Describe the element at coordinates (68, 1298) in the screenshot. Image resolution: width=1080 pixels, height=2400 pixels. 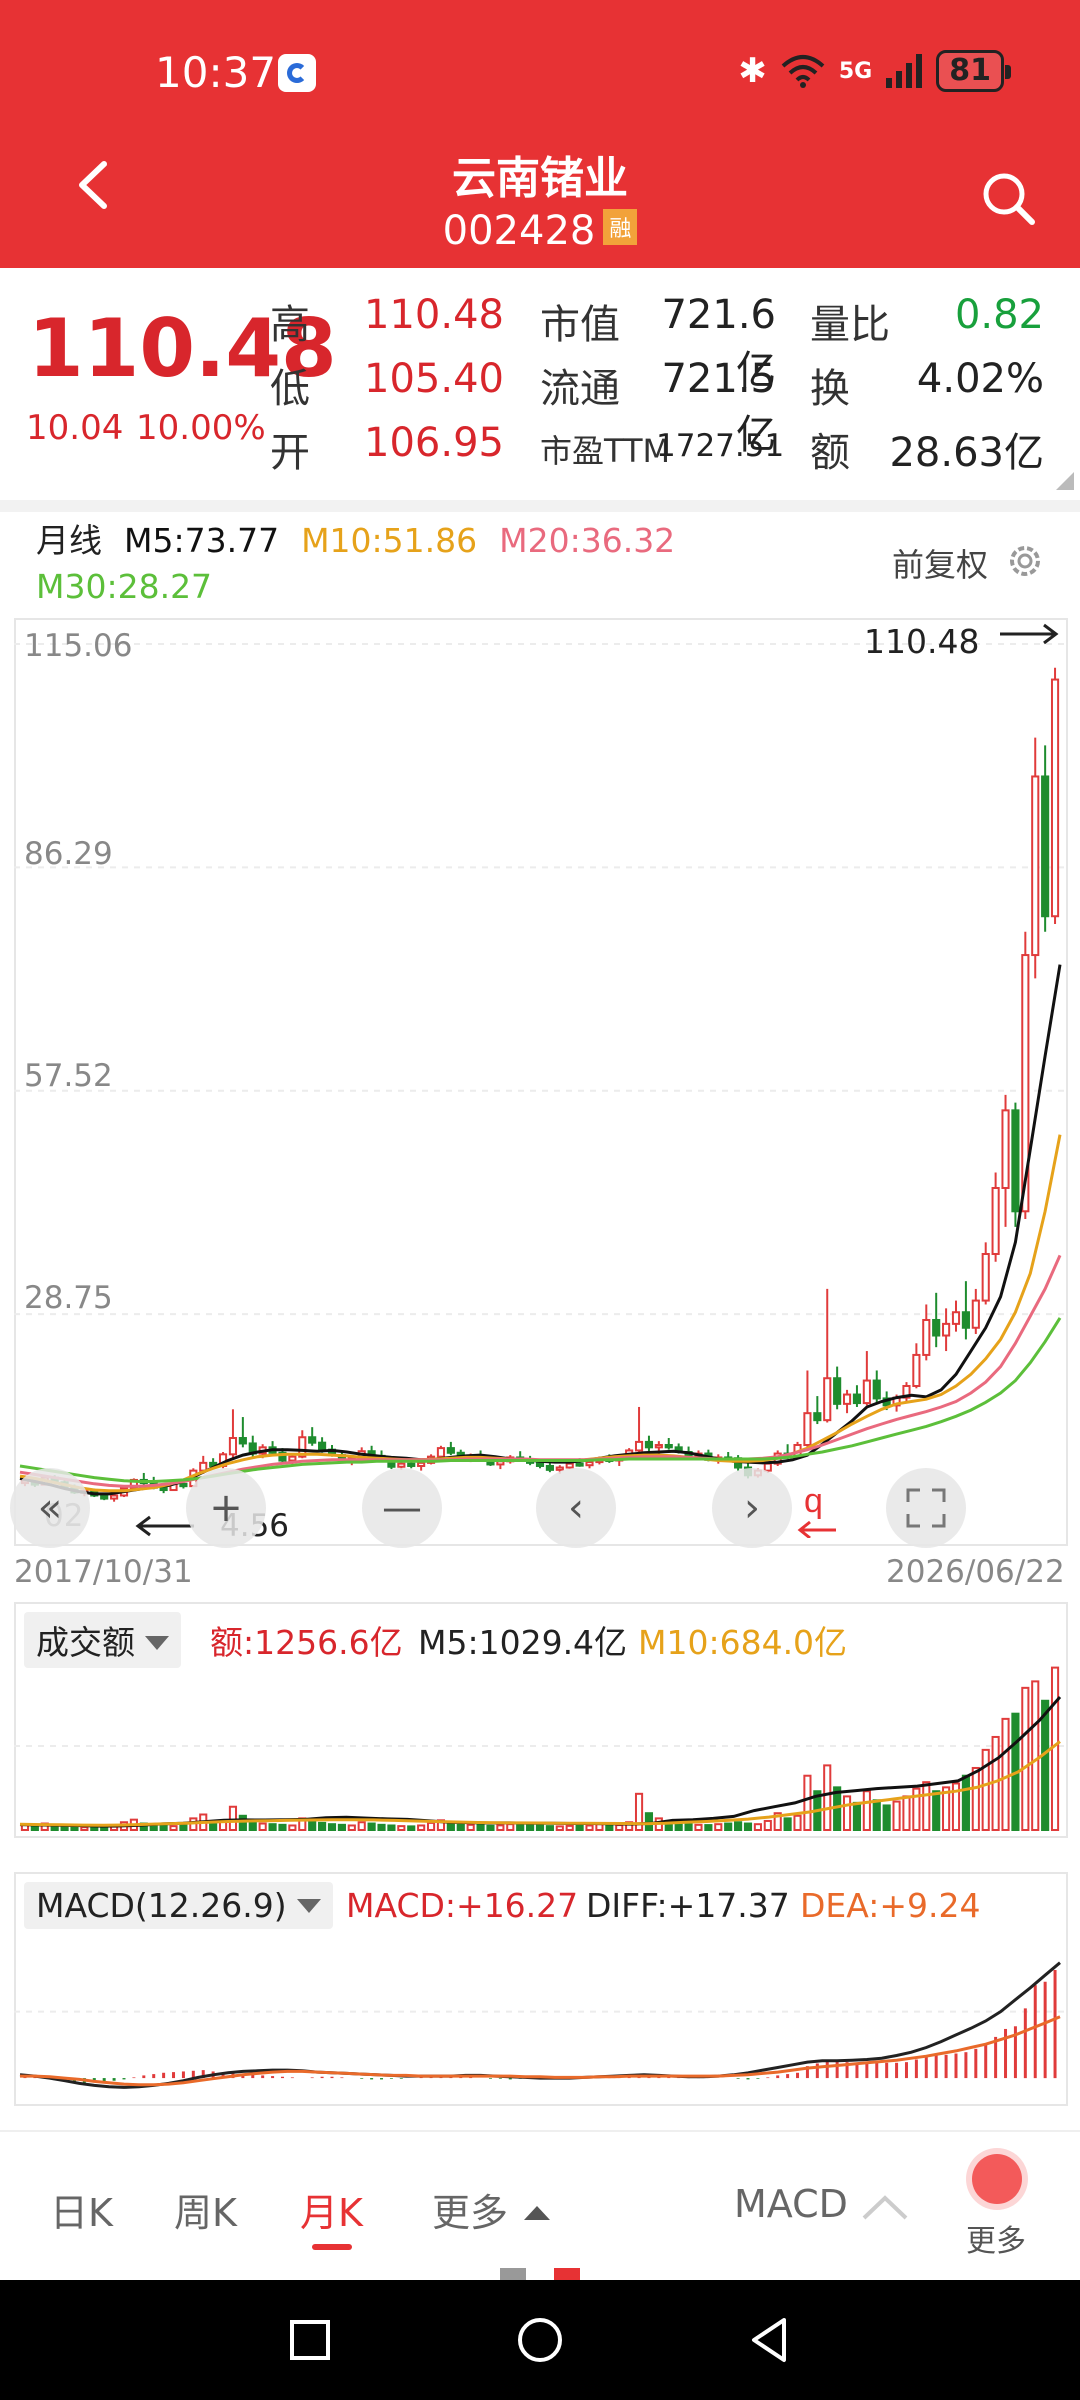
I see `y-tick-4: 28.75` at that location.